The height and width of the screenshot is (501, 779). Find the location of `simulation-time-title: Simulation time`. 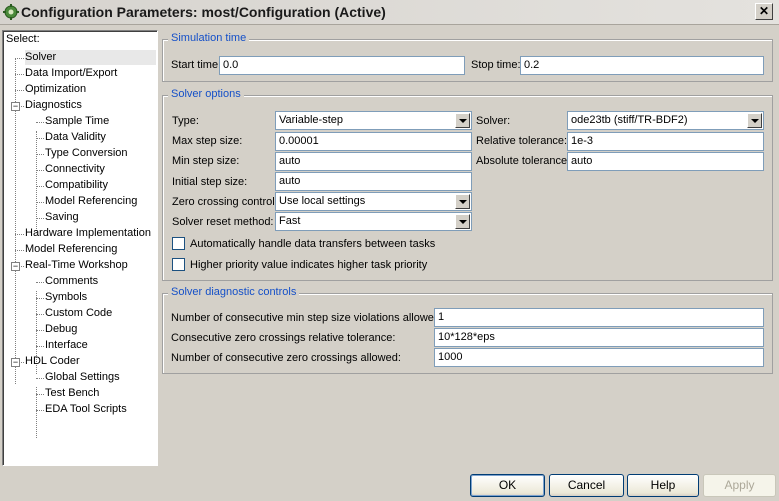

simulation-time-title: Simulation time is located at coordinates (209, 38).